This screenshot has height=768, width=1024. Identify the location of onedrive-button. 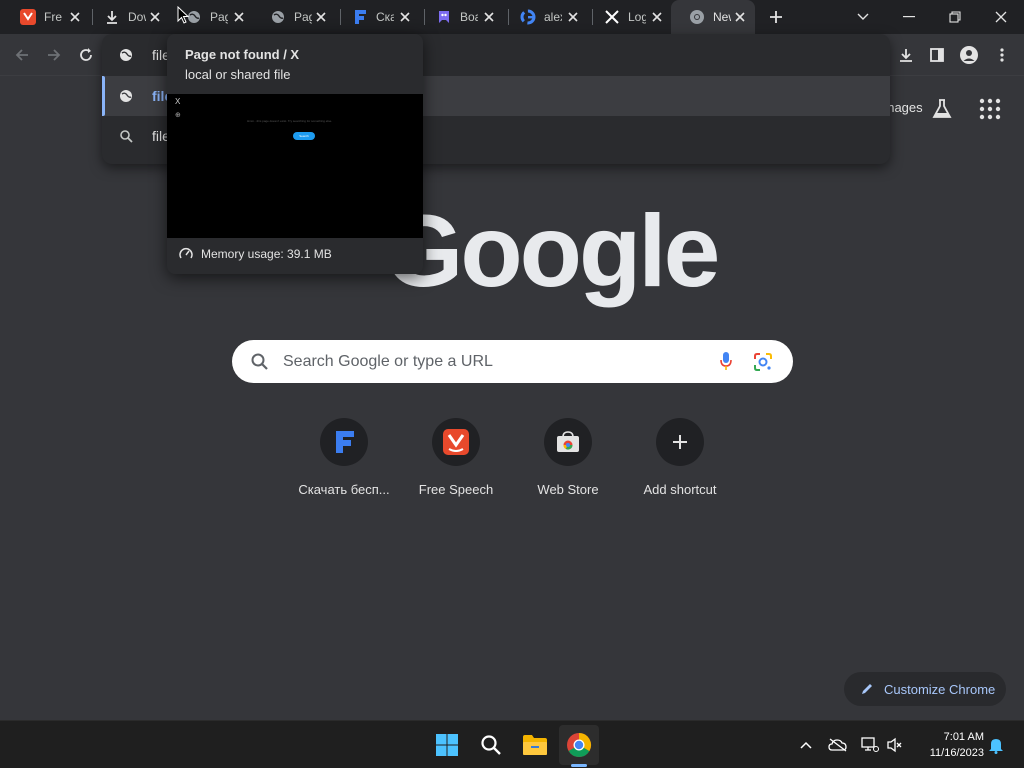
(838, 745).